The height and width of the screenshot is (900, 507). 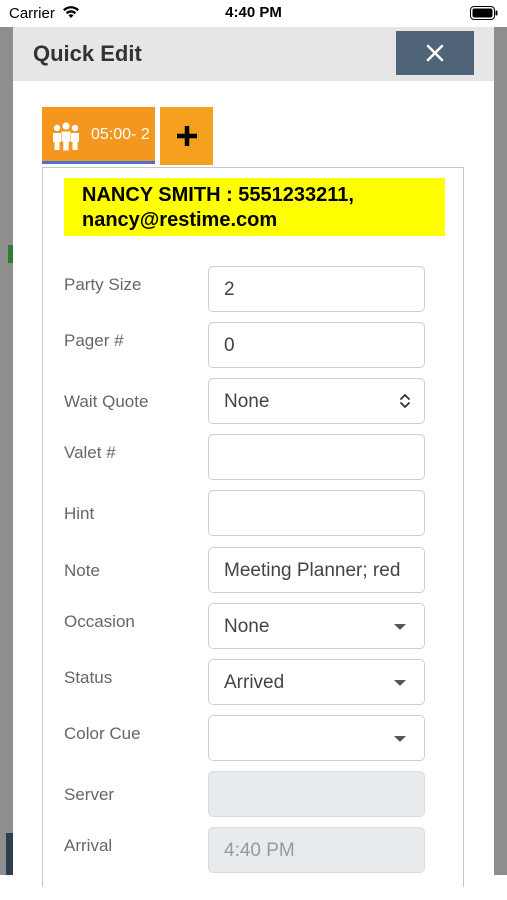 What do you see at coordinates (254, 682) in the screenshot?
I see `status-value: Arrived` at bounding box center [254, 682].